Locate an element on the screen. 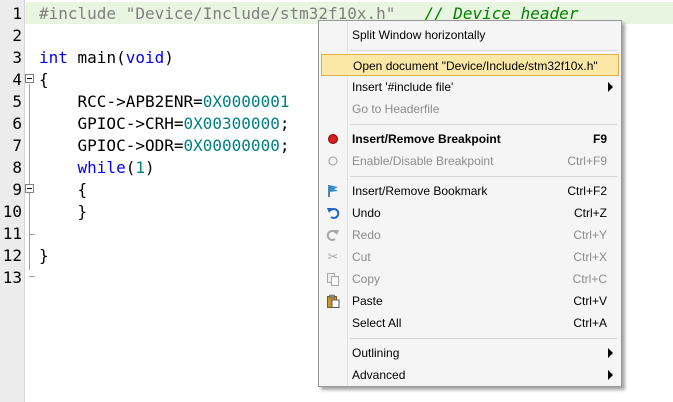 This screenshot has height=402, width=673. menu-item-label: Advanced is located at coordinates (379, 375).